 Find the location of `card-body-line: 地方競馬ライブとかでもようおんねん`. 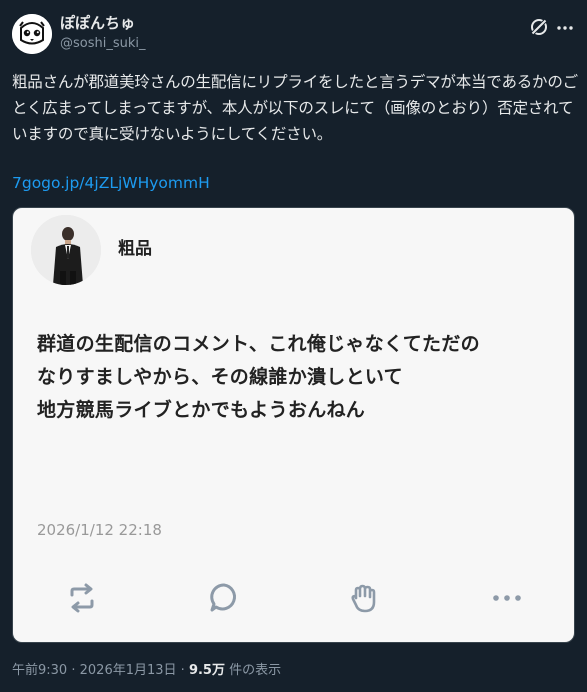

card-body-line: 地方競馬ライブとかでもようおんねん is located at coordinates (201, 410).